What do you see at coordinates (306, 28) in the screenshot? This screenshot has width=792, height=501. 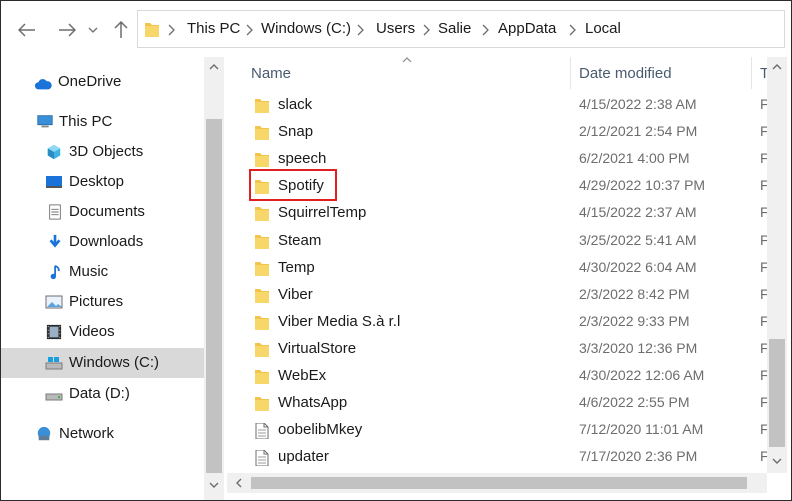 I see `breadcrumb-windows-c: Windows (C:)` at bounding box center [306, 28].